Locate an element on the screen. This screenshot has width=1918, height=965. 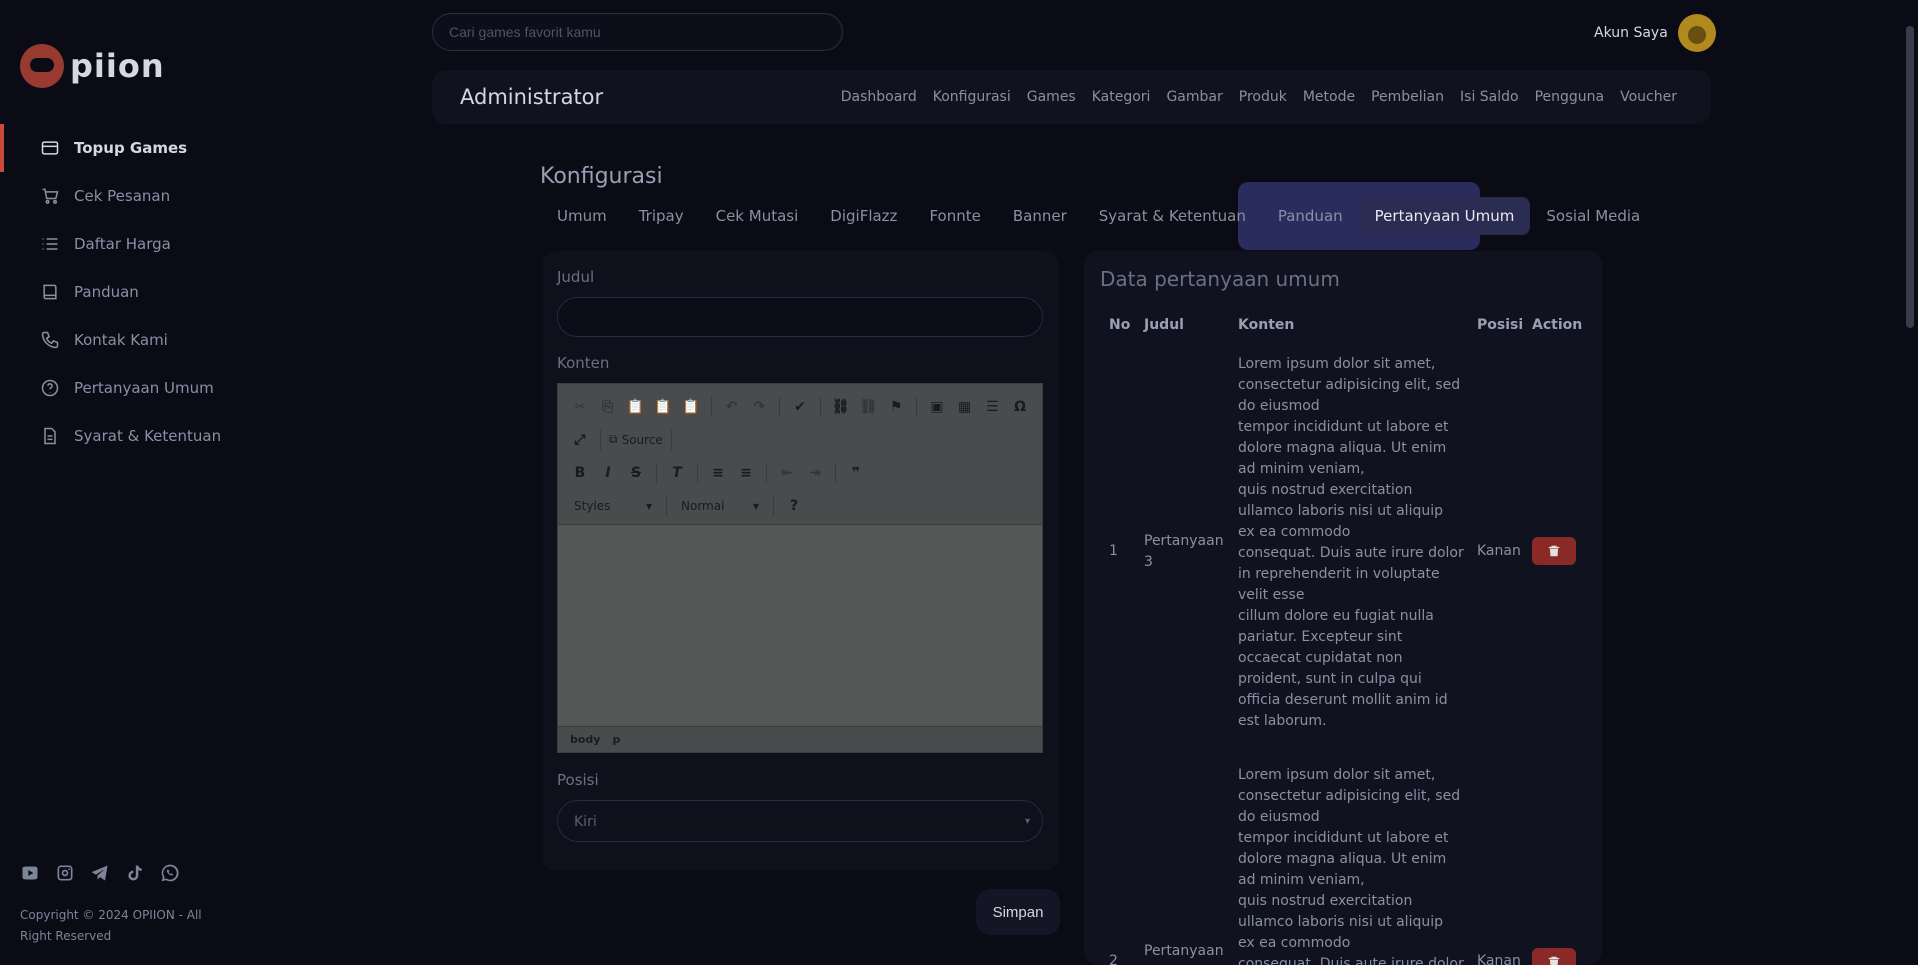
admin-nav-voucher: Voucher is located at coordinates (1648, 97).